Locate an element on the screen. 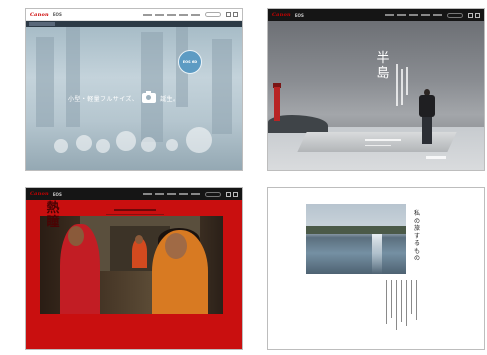  story-title: 半島 is located at coordinates (383, 66).